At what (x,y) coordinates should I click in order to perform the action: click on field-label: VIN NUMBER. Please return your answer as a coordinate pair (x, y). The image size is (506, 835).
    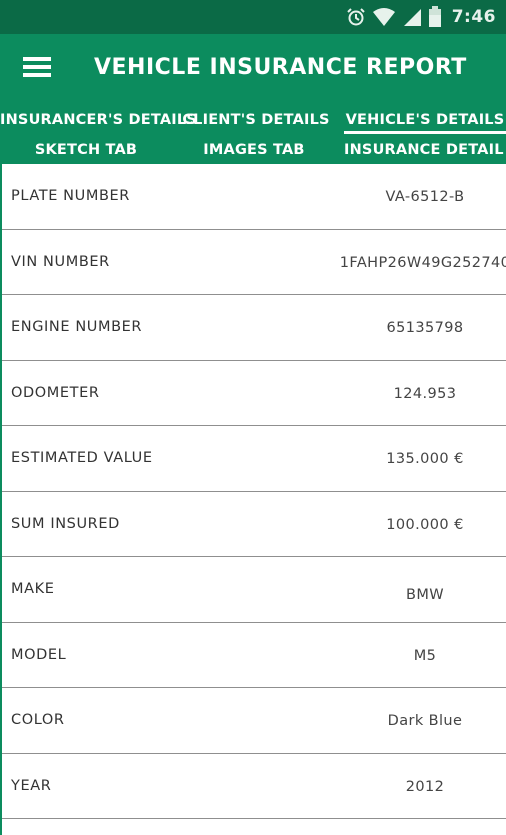
    Looking at the image, I should click on (60, 261).